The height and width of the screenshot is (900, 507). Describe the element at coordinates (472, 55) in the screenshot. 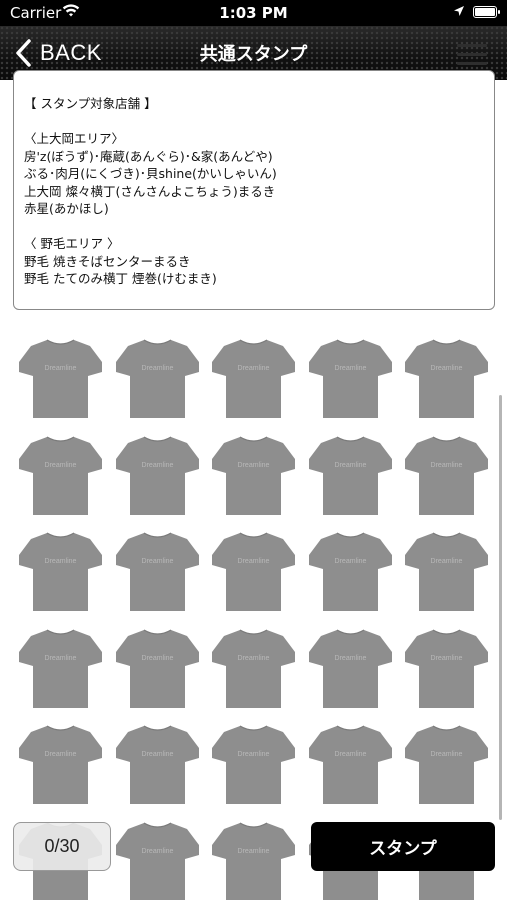

I see `menu-icon` at that location.